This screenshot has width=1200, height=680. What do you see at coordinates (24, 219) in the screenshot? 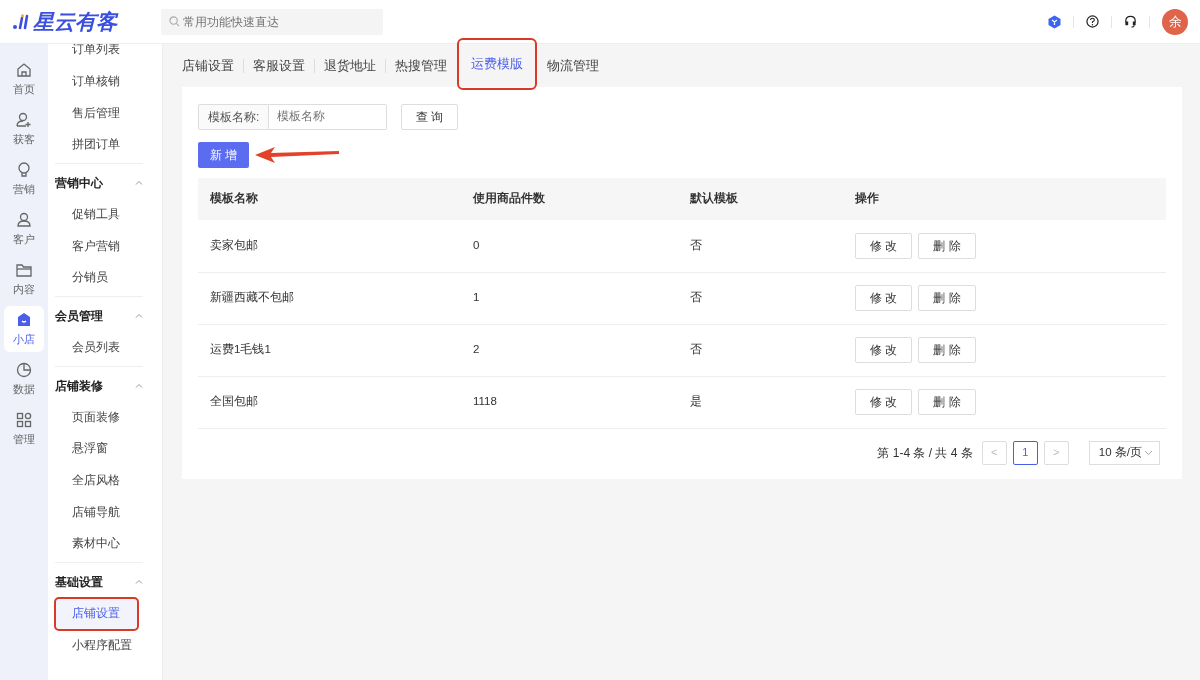
I see `user-icon` at bounding box center [24, 219].